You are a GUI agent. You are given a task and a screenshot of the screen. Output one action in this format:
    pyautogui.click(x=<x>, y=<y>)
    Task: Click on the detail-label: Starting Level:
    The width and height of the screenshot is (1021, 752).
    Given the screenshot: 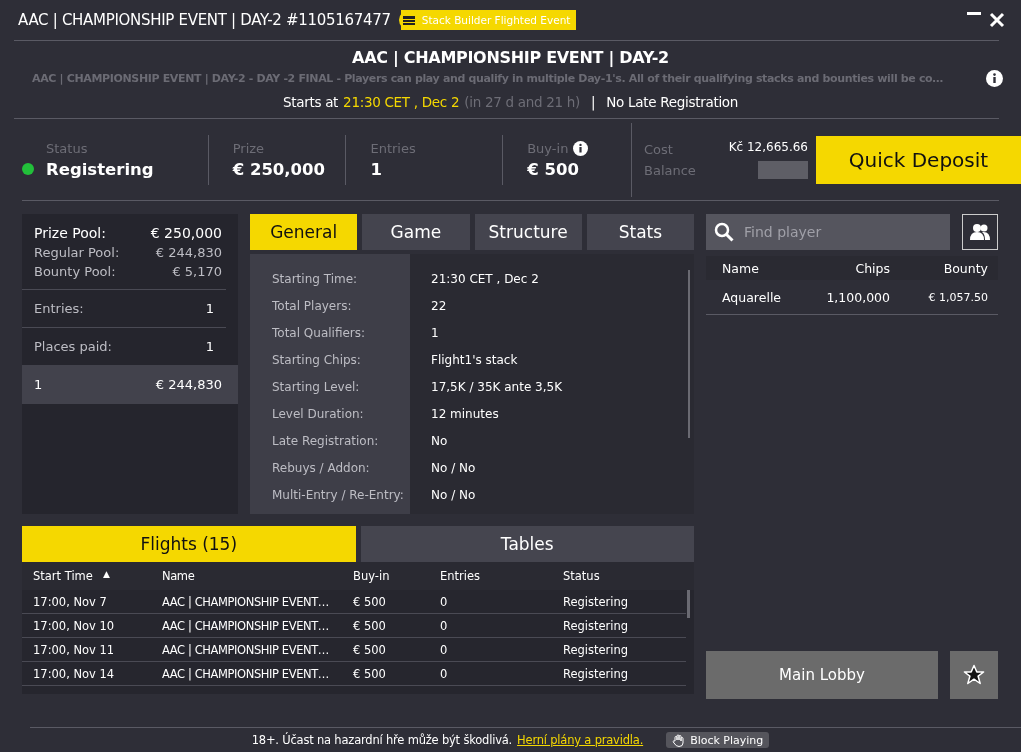 What is the action you would take?
    pyautogui.click(x=316, y=387)
    